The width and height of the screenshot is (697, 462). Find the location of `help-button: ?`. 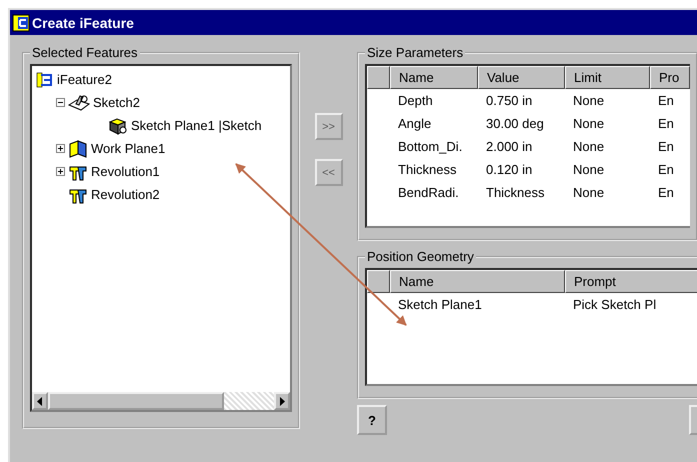

help-button: ? is located at coordinates (372, 420).